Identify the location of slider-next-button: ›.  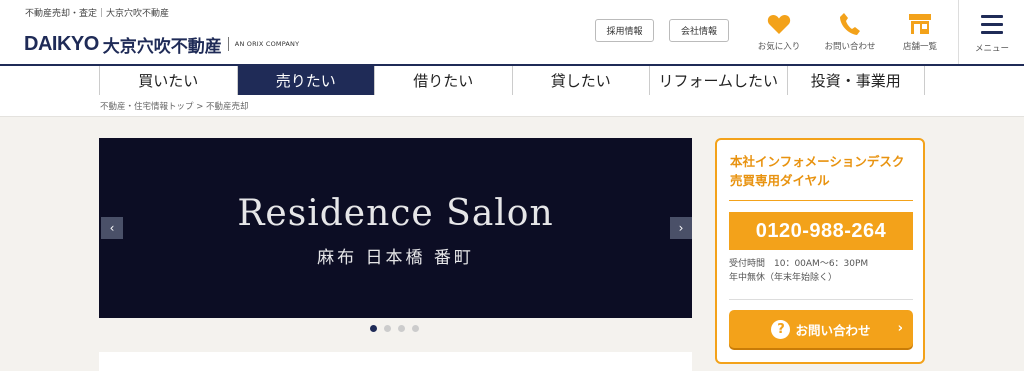
(681, 228).